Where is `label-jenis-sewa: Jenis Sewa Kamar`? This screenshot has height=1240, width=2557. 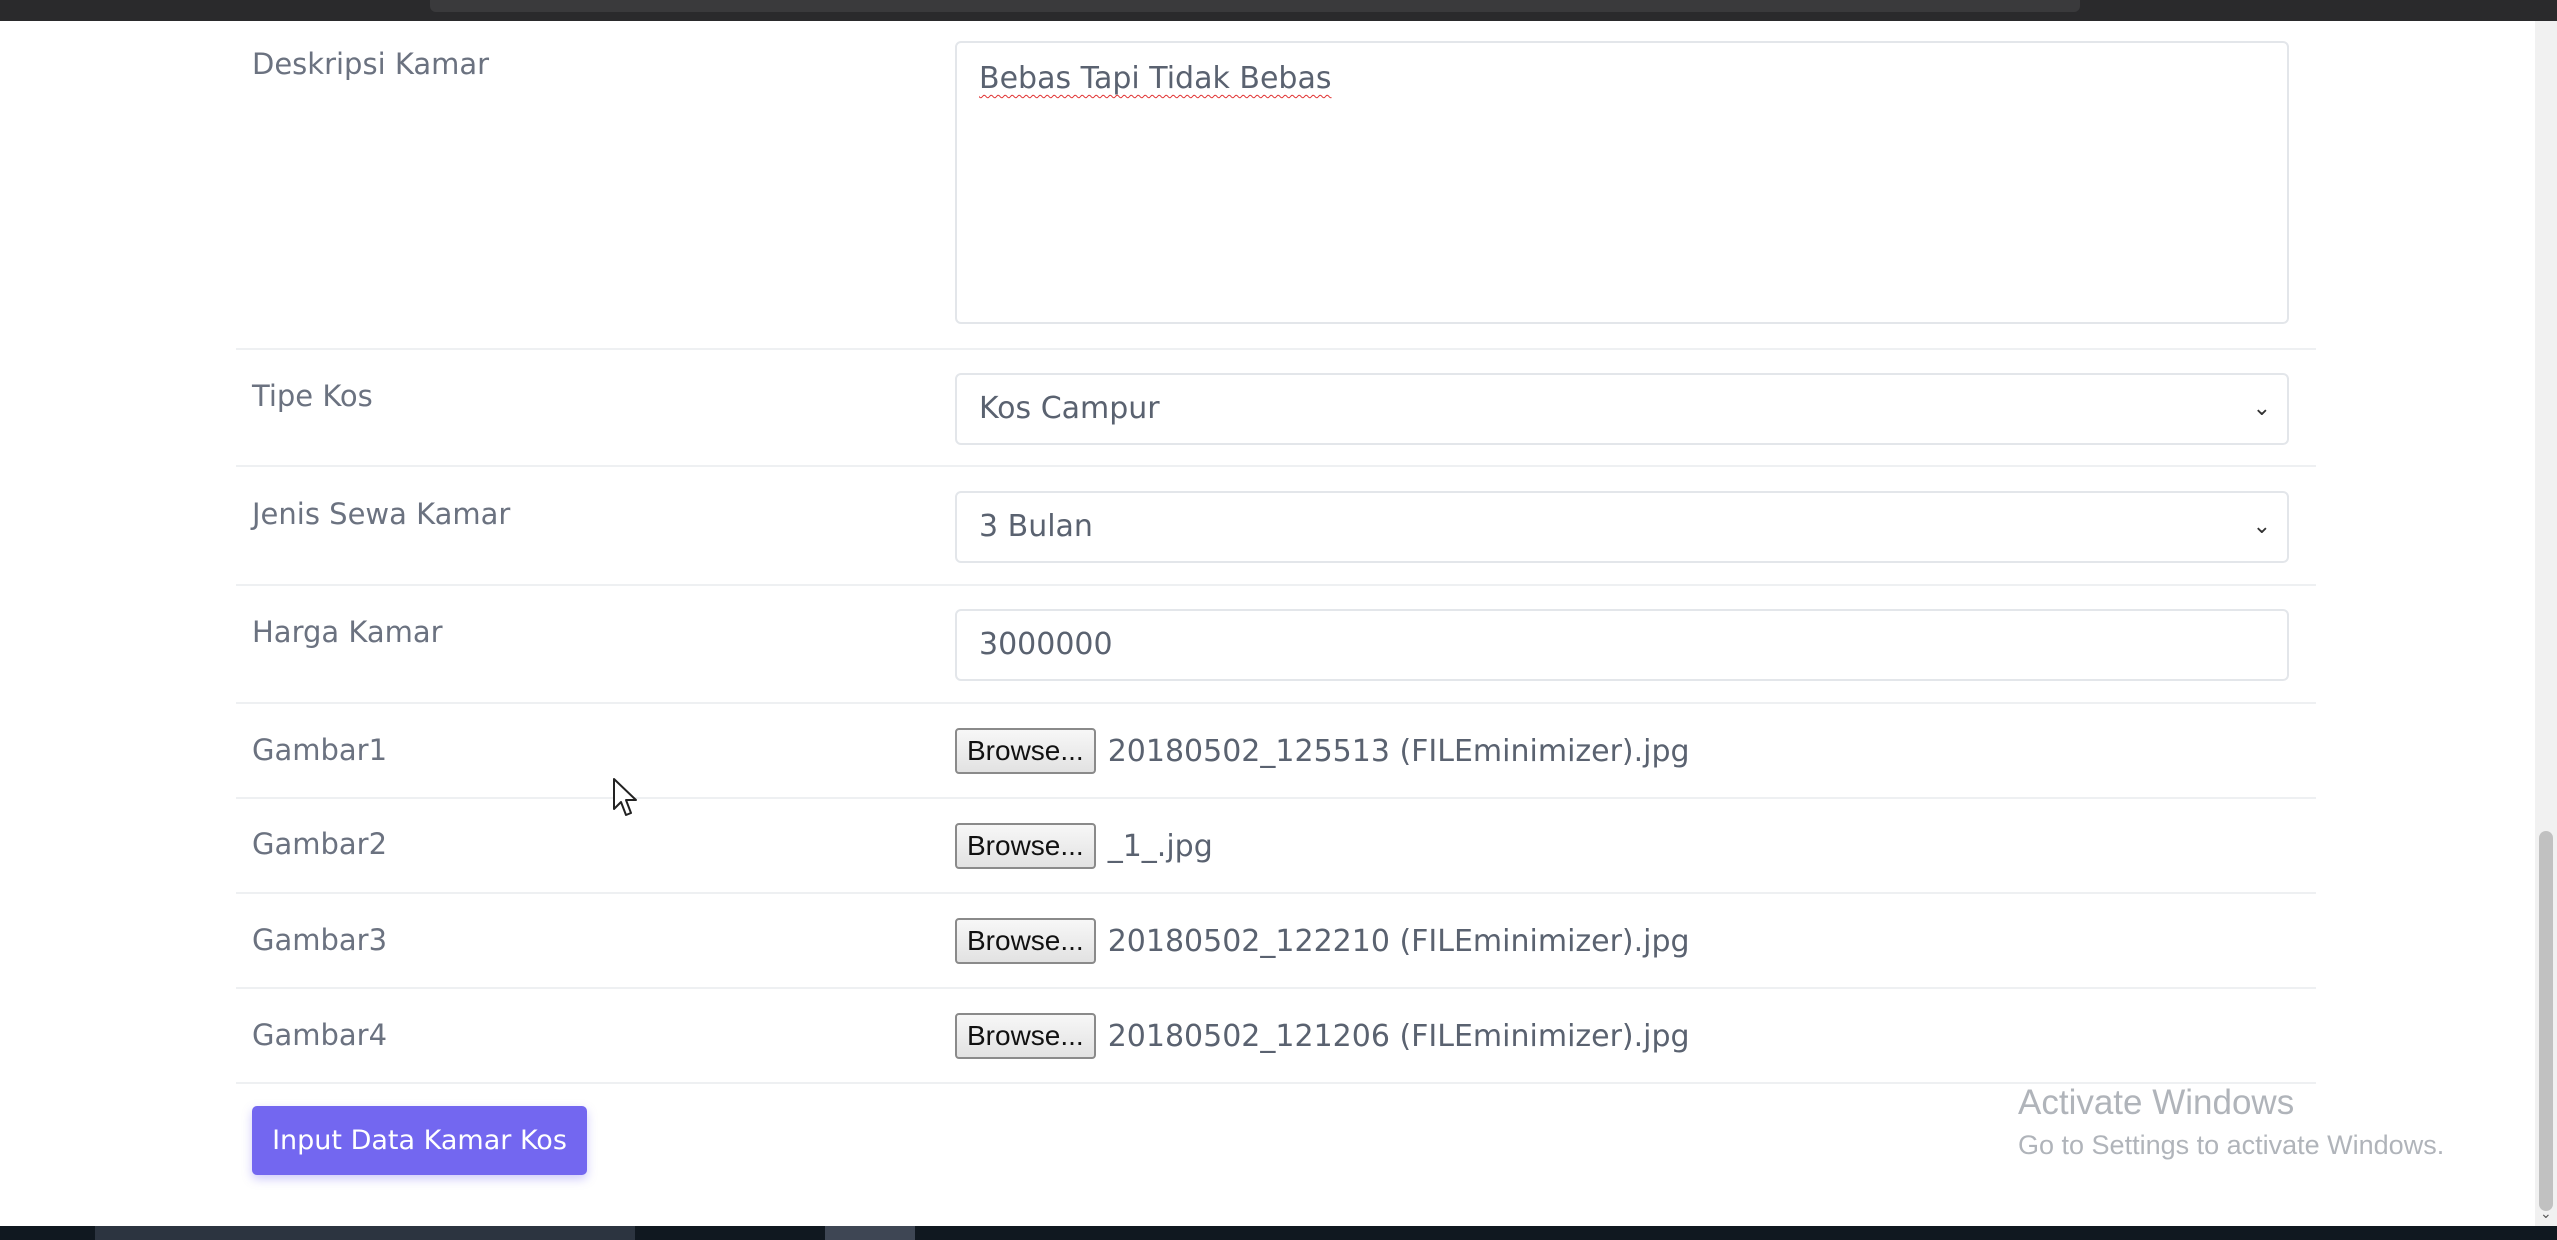
label-jenis-sewa: Jenis Sewa Kamar is located at coordinates (381, 514).